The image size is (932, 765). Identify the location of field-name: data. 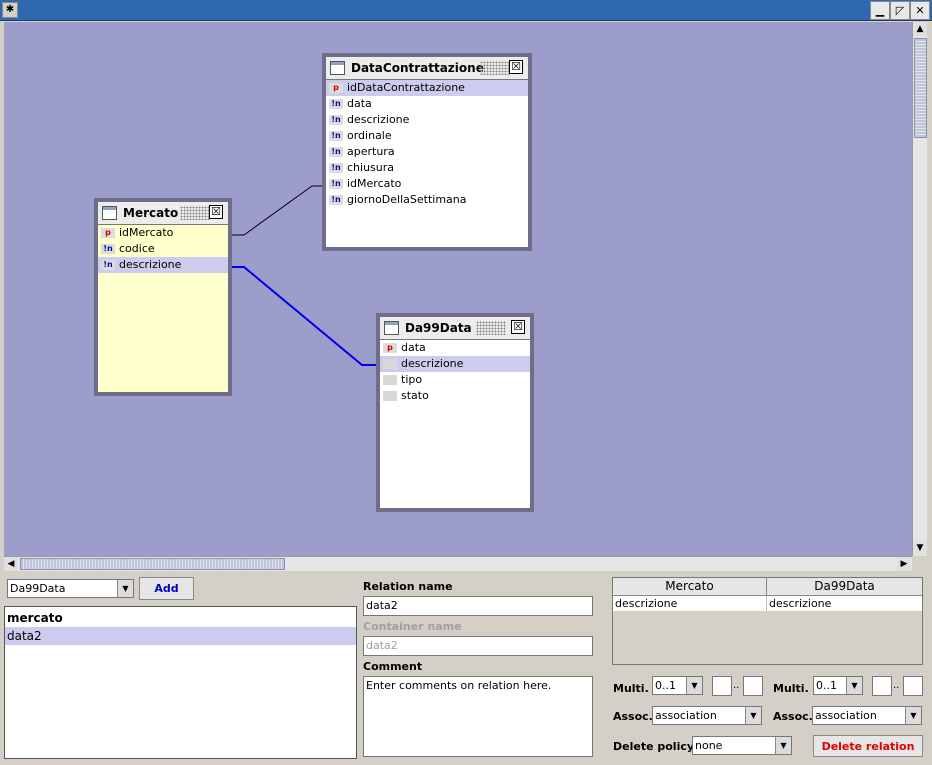
(359, 103).